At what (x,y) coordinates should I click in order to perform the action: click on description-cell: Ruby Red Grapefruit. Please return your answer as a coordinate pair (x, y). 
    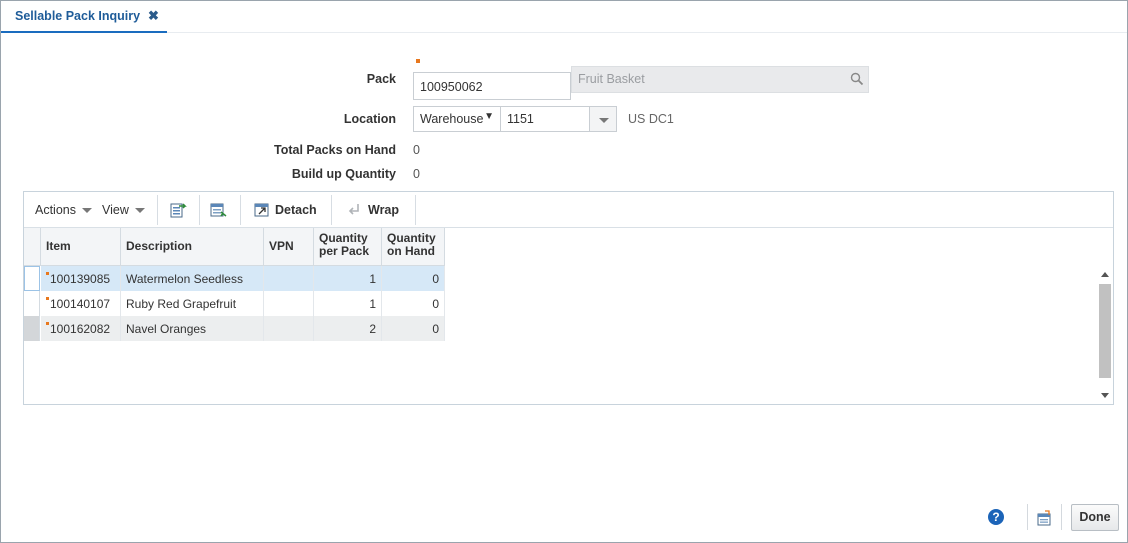
    Looking at the image, I should click on (192, 303).